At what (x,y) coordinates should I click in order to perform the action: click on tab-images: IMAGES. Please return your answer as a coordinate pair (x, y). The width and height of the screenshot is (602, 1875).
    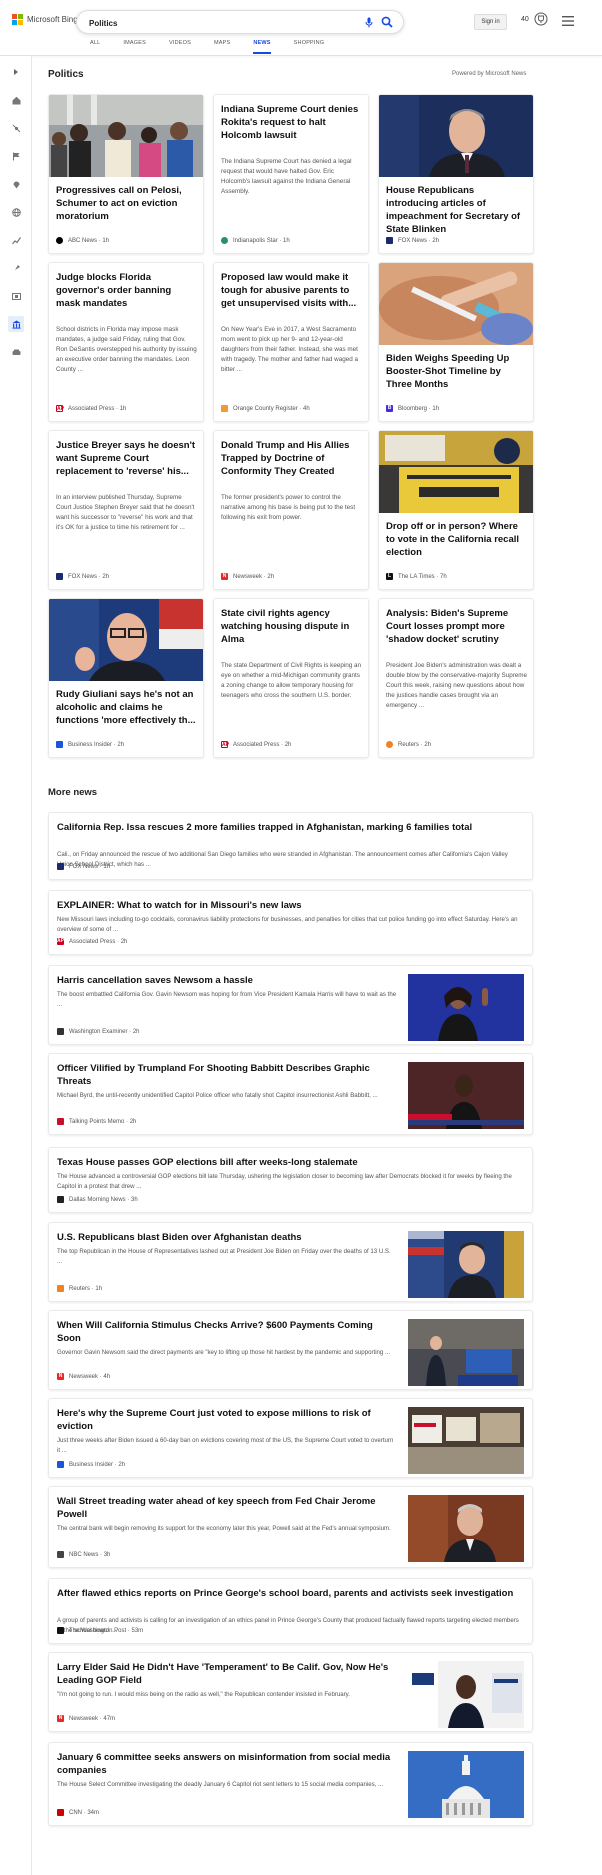
    Looking at the image, I should click on (134, 47).